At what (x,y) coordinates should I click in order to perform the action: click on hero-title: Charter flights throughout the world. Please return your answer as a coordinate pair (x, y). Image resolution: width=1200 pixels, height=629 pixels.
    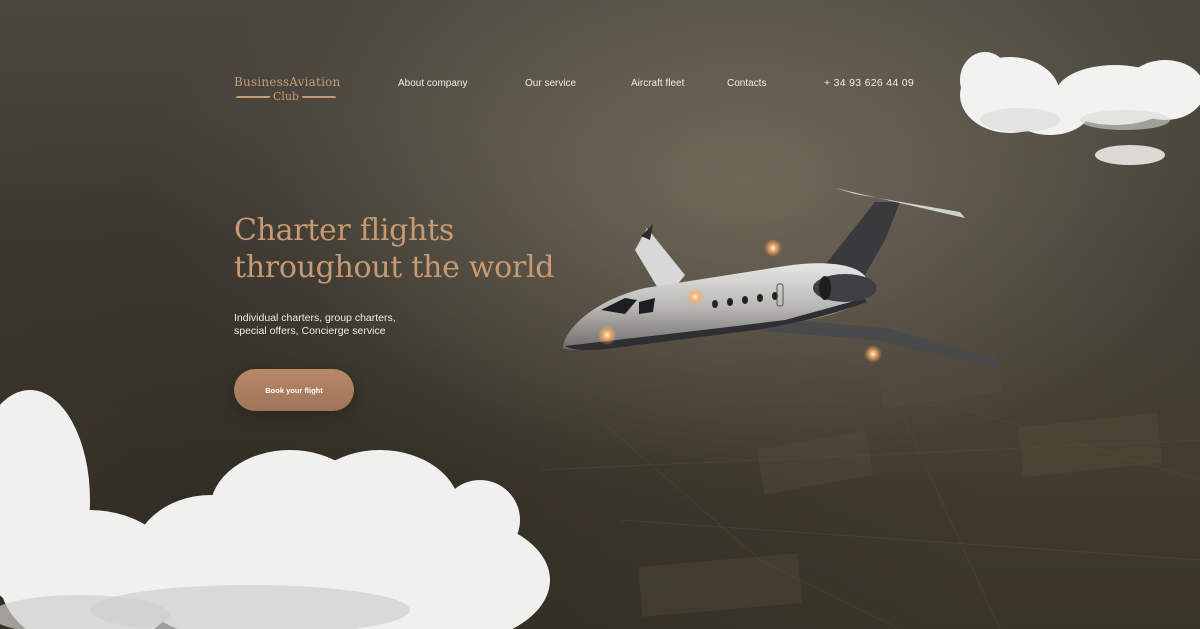
    Looking at the image, I should click on (394, 249).